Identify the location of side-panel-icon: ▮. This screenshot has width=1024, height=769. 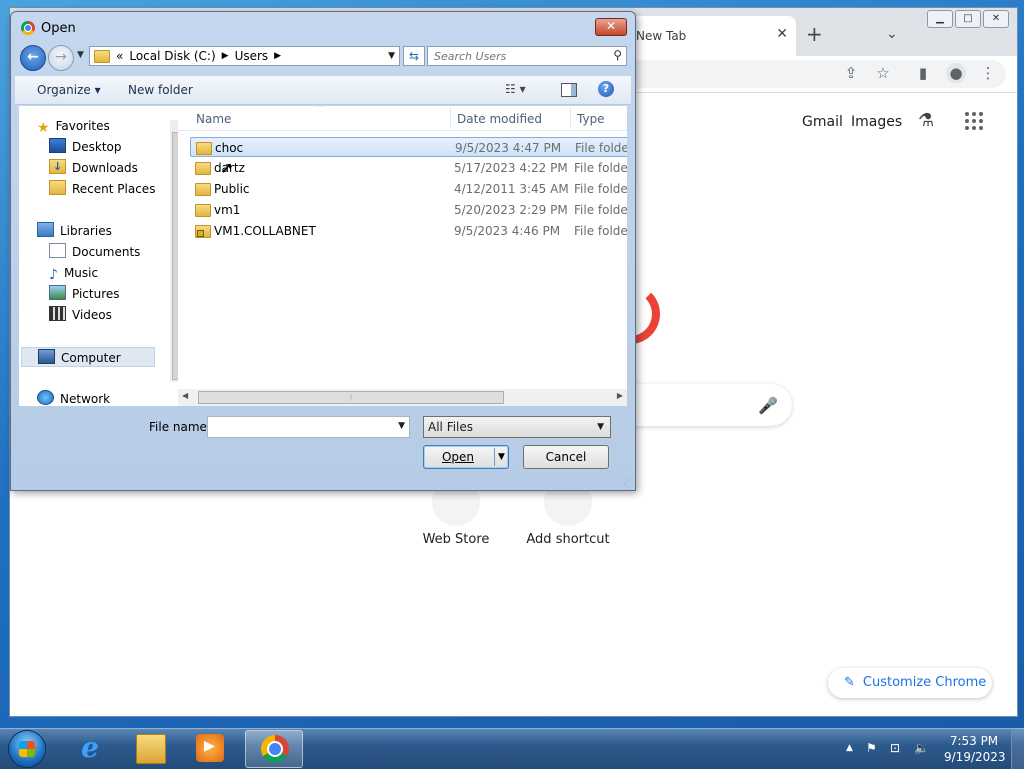
(923, 73).